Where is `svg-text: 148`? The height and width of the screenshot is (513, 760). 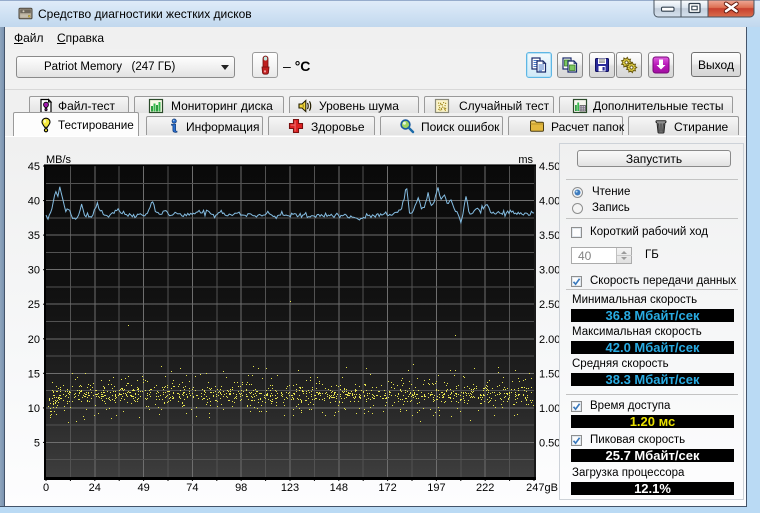
svg-text: 148 is located at coordinates (339, 488).